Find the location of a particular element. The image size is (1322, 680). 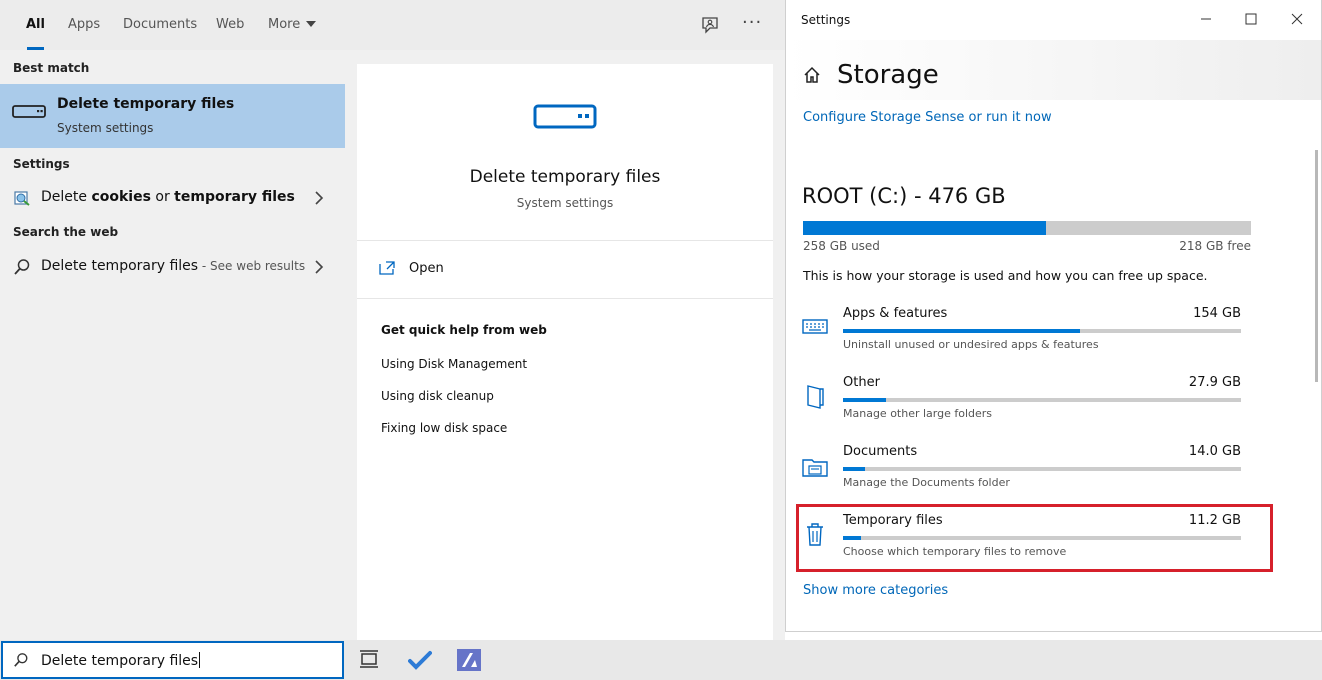

settings-result-label: Delete cookies or temporary files is located at coordinates (168, 197).